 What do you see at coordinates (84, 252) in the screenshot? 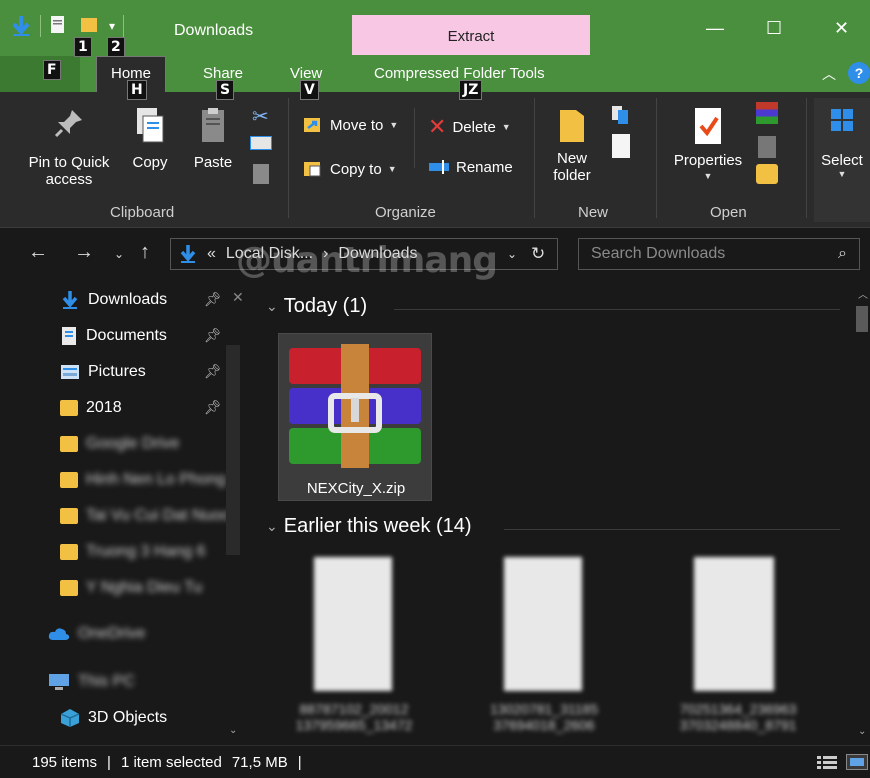
I see `forward-arrow-icon: →` at bounding box center [84, 252].